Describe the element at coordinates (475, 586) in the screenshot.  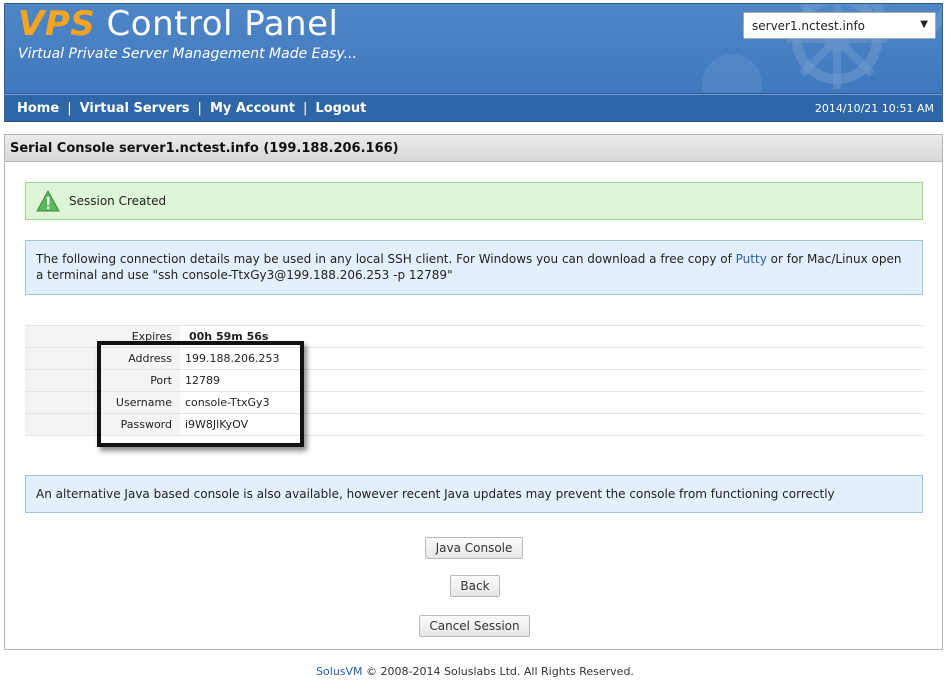
I see `back-button: Back` at that location.